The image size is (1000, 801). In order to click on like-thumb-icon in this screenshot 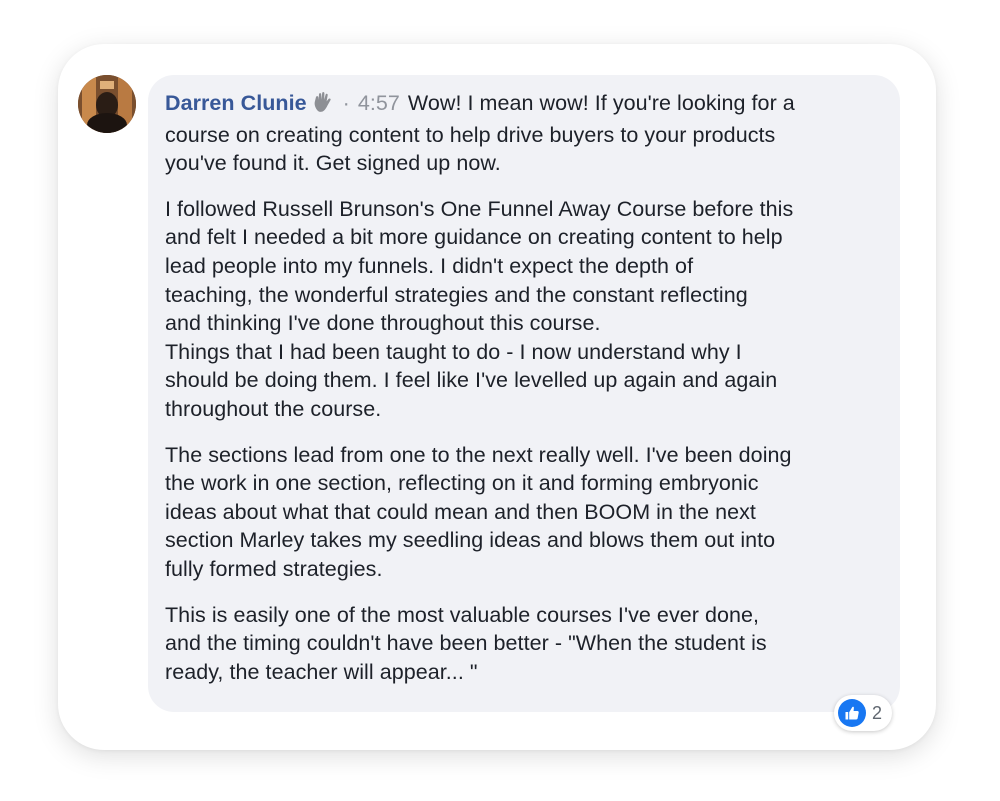, I will do `click(852, 713)`.